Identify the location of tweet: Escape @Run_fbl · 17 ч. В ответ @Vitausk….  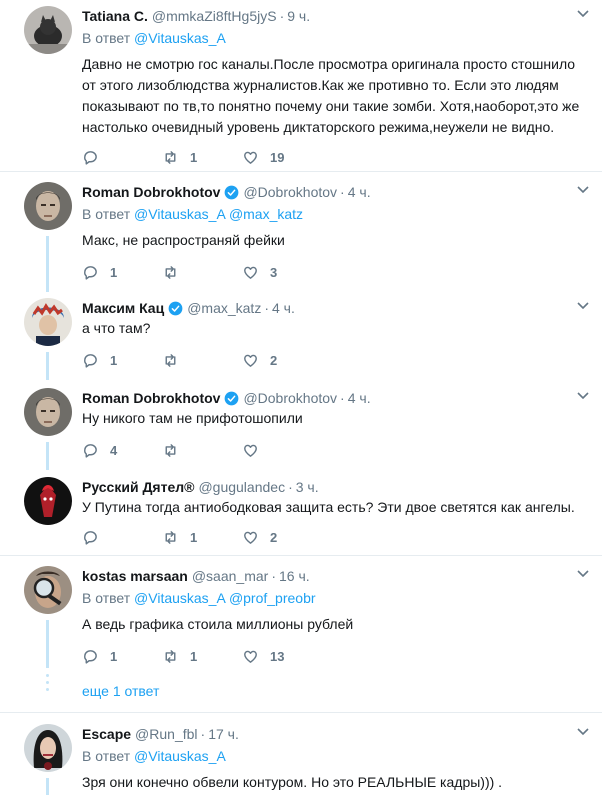
(301, 759).